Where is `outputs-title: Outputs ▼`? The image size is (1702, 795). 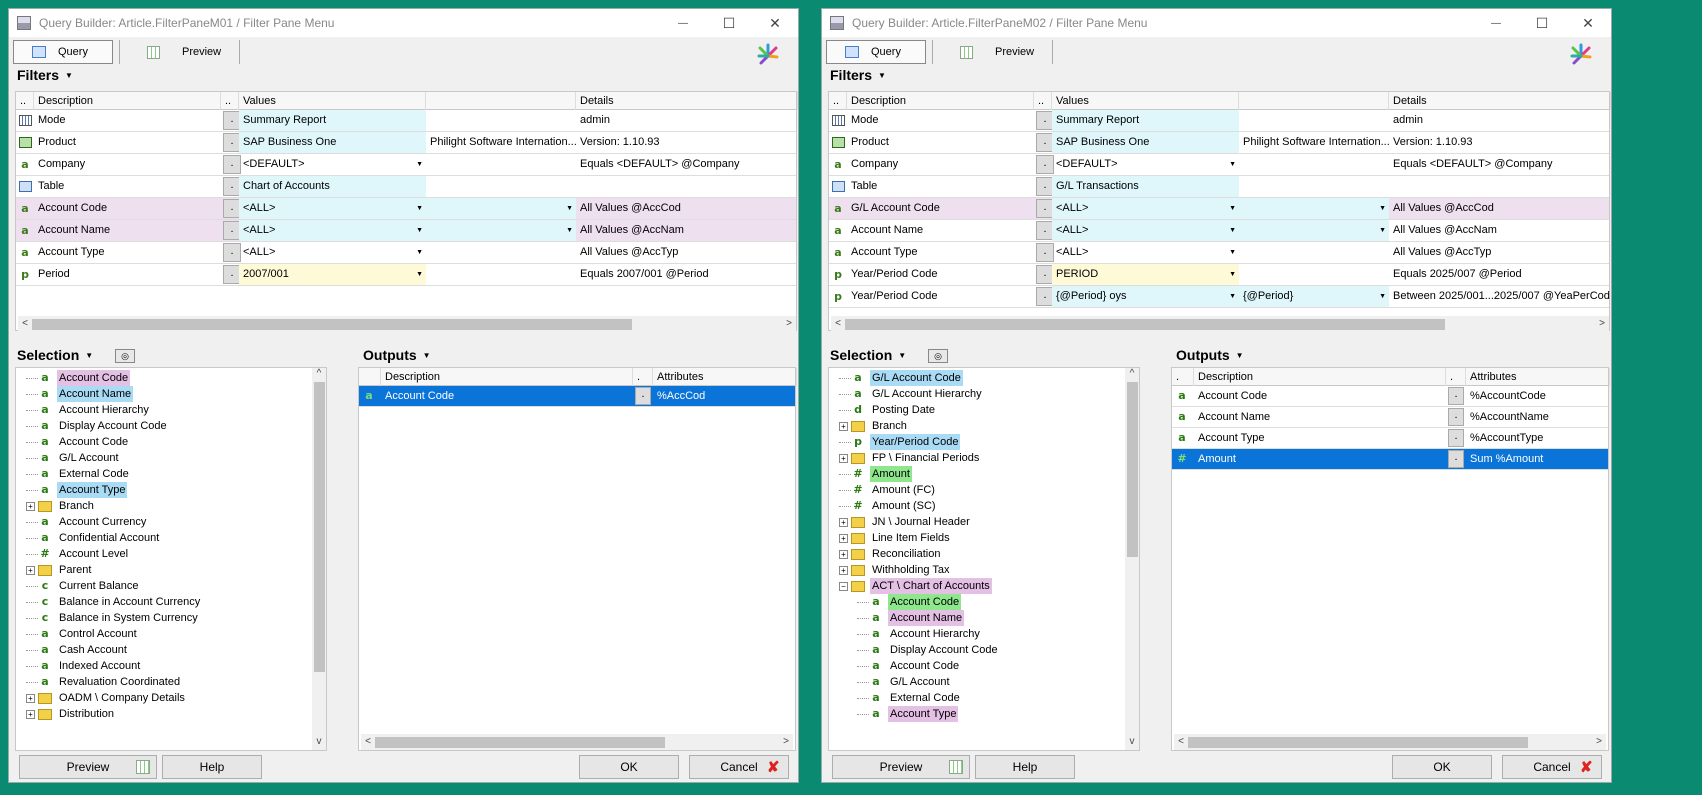
outputs-title: Outputs ▼ is located at coordinates (1210, 355).